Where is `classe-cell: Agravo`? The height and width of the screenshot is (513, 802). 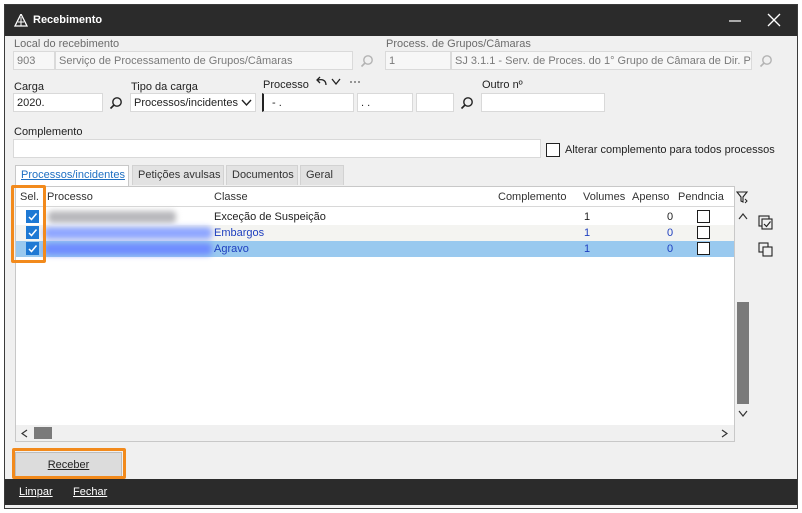 classe-cell: Agravo is located at coordinates (231, 249).